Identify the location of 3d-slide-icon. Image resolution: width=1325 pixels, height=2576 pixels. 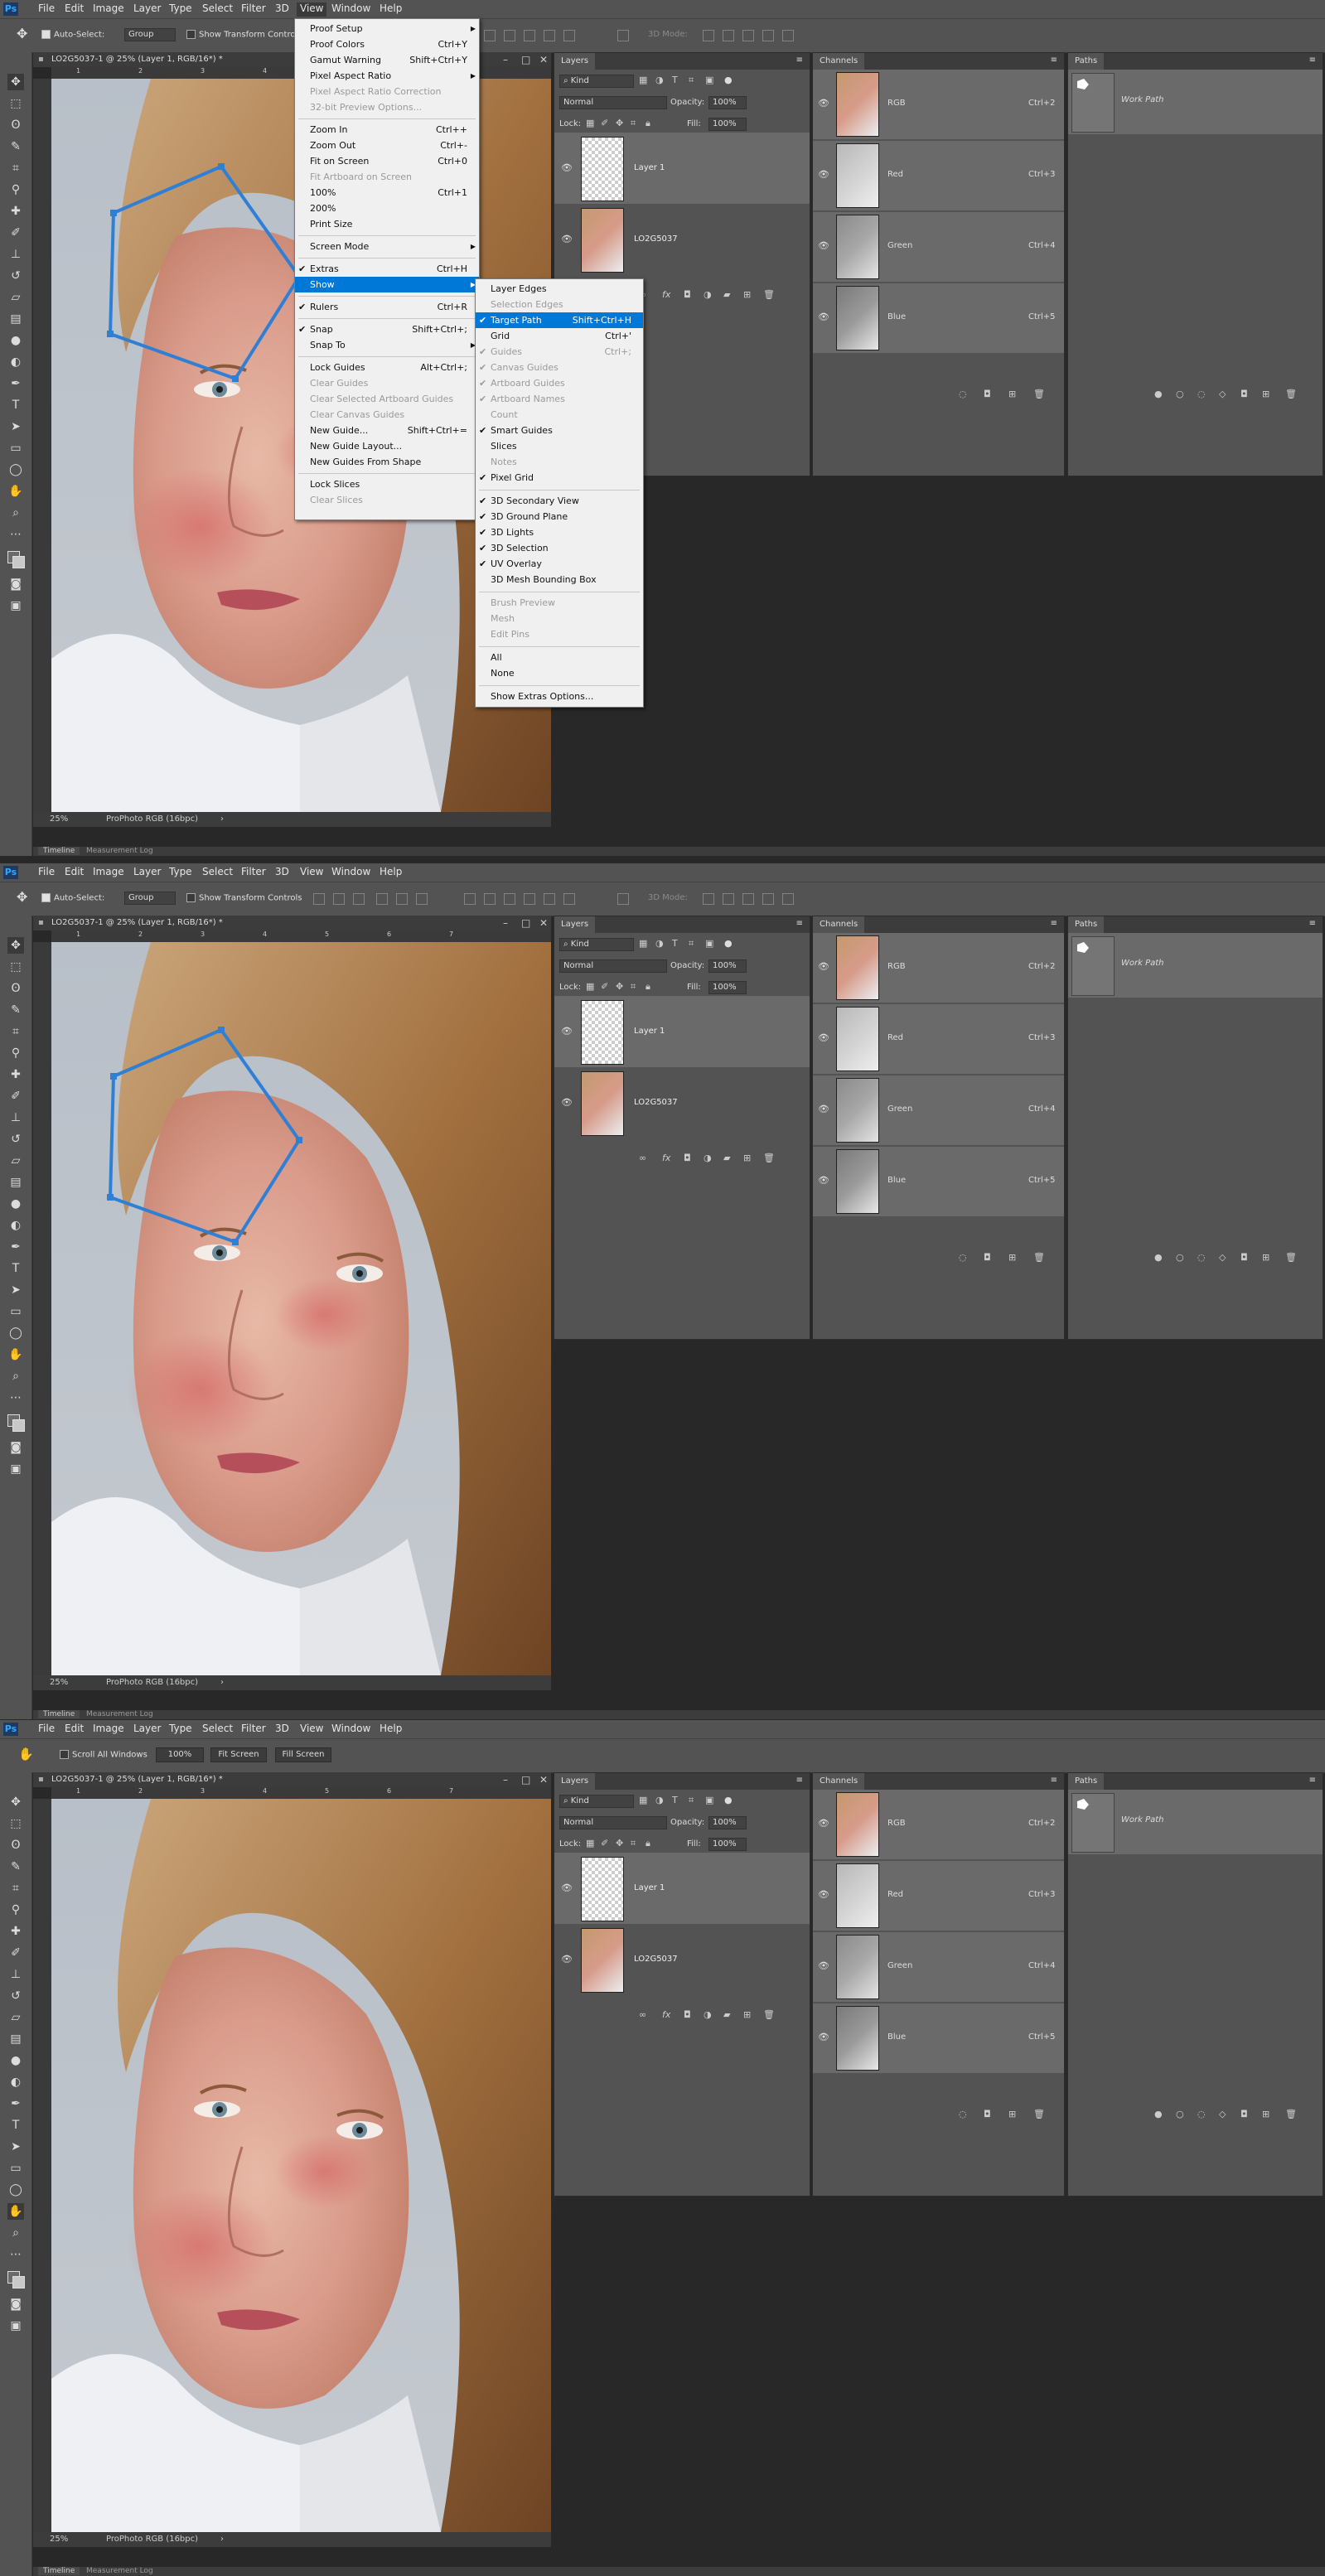
(768, 35).